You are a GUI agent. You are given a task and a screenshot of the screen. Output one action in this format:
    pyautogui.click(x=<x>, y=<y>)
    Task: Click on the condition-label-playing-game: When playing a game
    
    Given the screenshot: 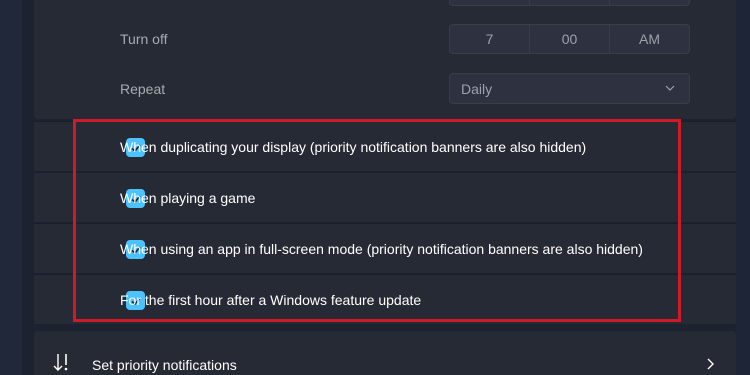 What is the action you would take?
    pyautogui.click(x=188, y=198)
    